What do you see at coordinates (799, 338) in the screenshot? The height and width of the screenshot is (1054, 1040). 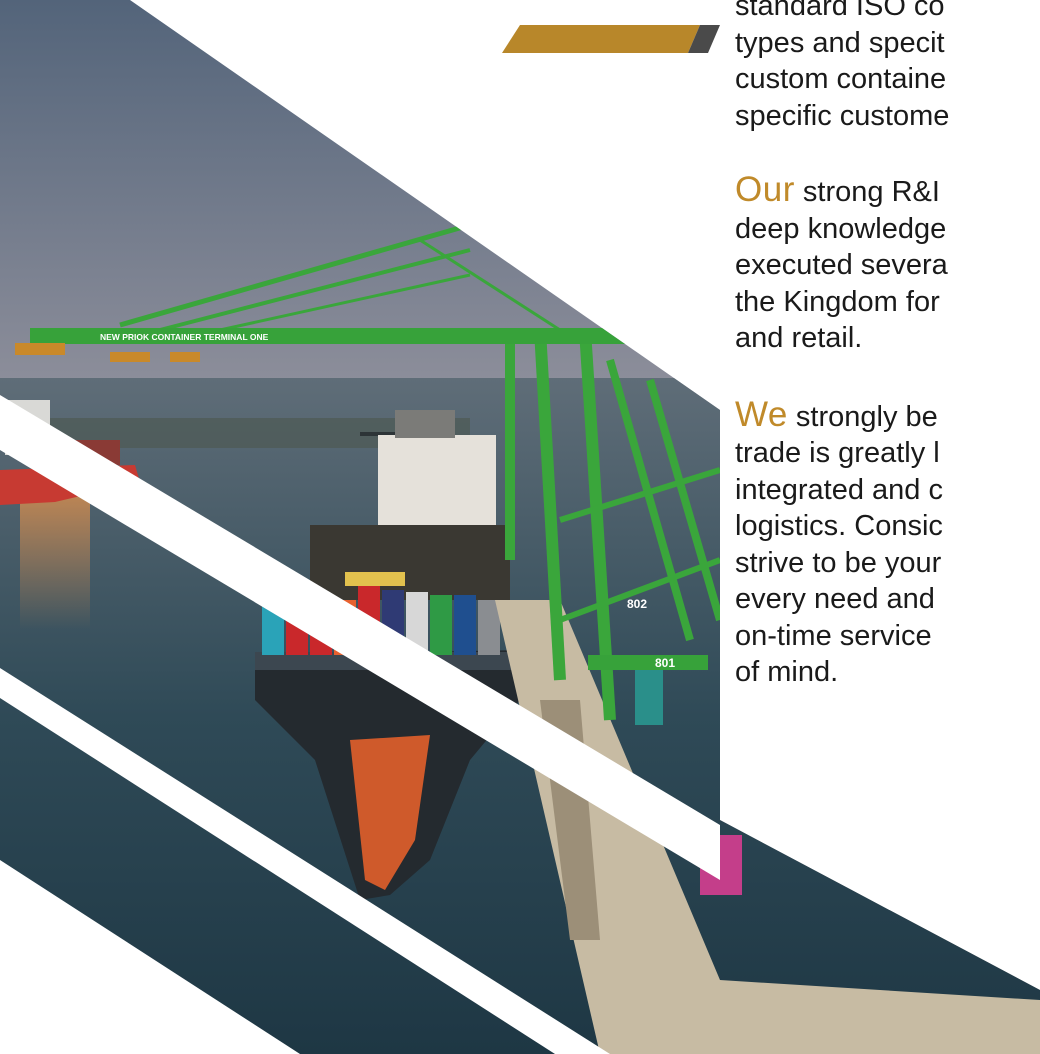 I see `line: and retail.` at bounding box center [799, 338].